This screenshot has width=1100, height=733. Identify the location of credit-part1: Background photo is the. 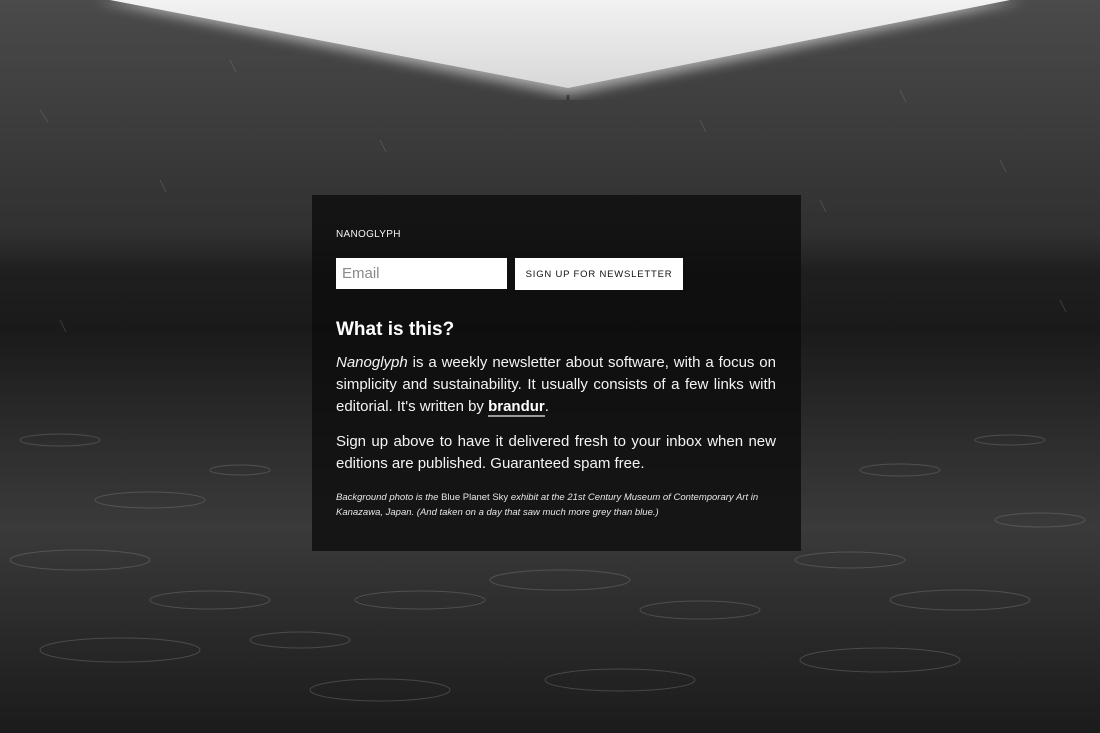
(389, 497).